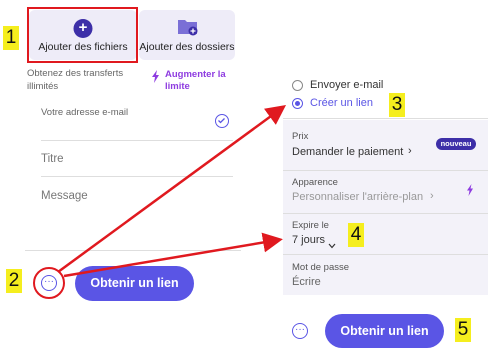  What do you see at coordinates (356, 235) in the screenshot?
I see `step-label-4: 4` at bounding box center [356, 235].